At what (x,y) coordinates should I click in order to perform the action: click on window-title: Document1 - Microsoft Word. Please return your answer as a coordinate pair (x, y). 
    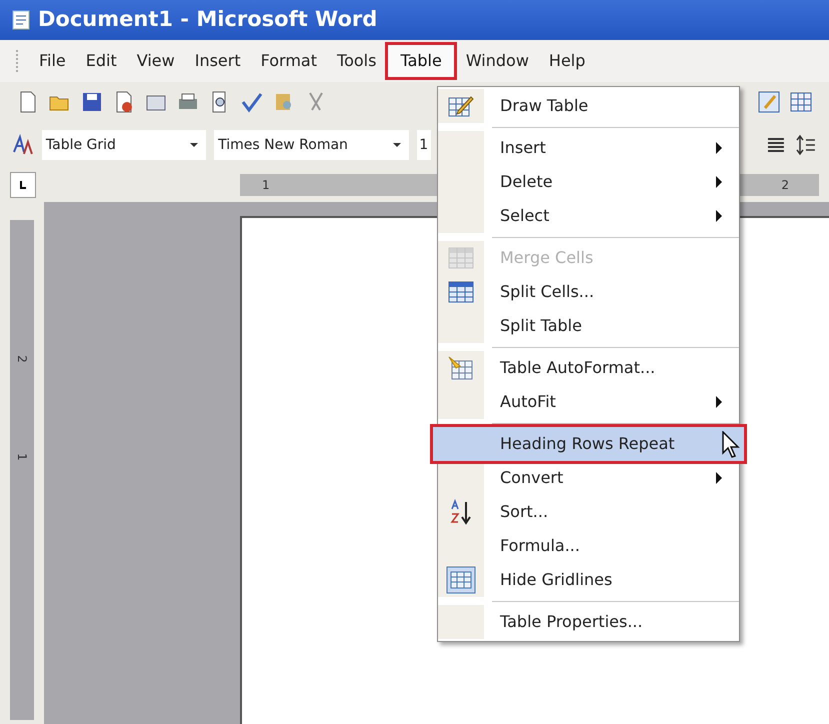
    Looking at the image, I should click on (208, 20).